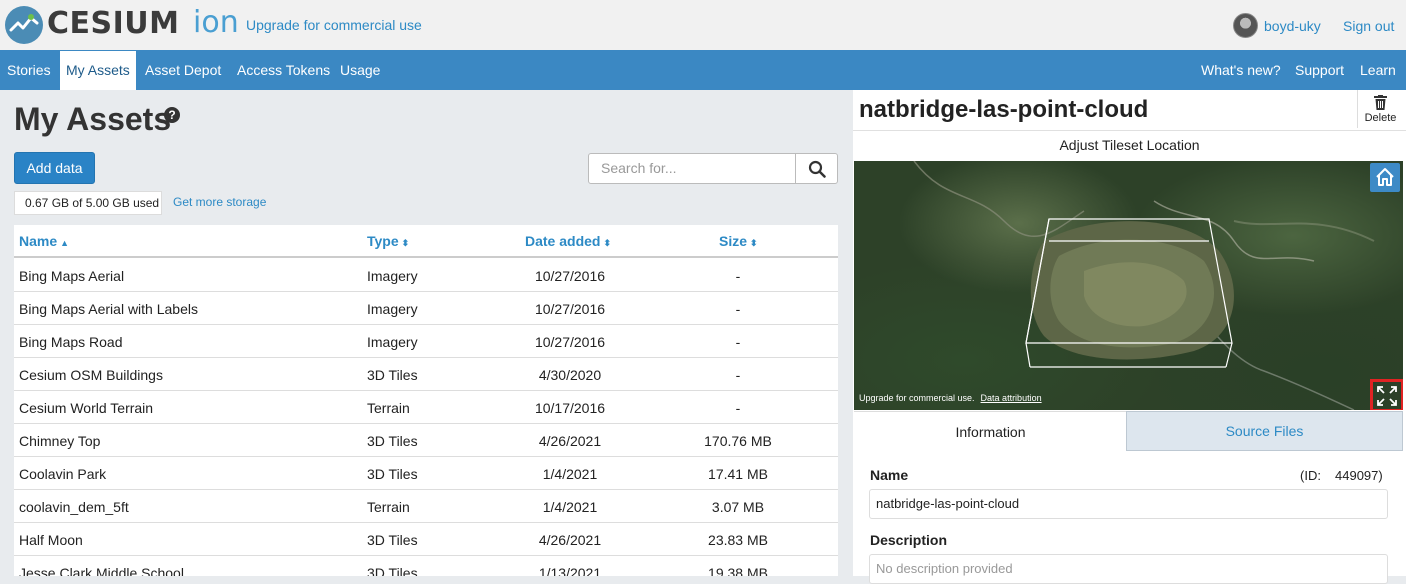  I want to click on nav-whats-new: What's new?, so click(1241, 70).